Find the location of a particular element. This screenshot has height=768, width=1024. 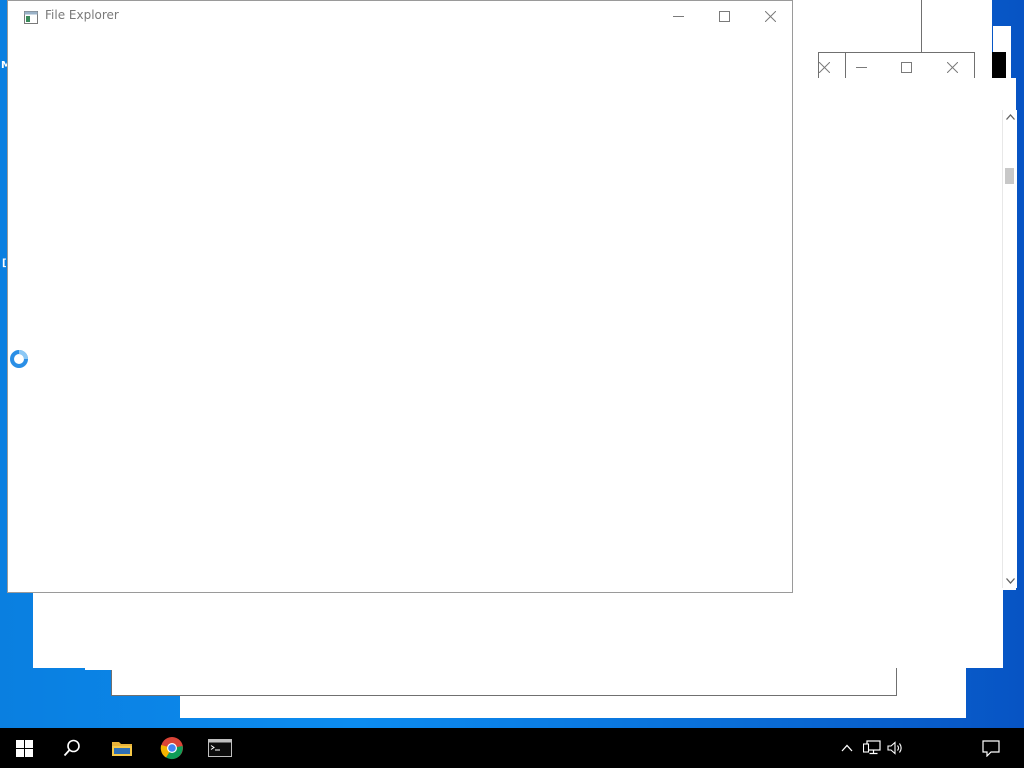

busy-cursor-icon is located at coordinates (19, 359).